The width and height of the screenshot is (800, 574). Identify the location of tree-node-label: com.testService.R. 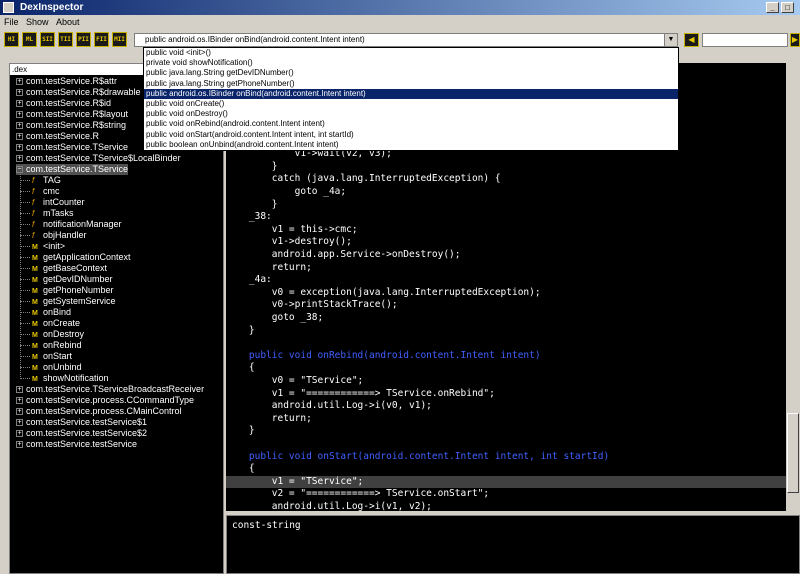
(63, 136).